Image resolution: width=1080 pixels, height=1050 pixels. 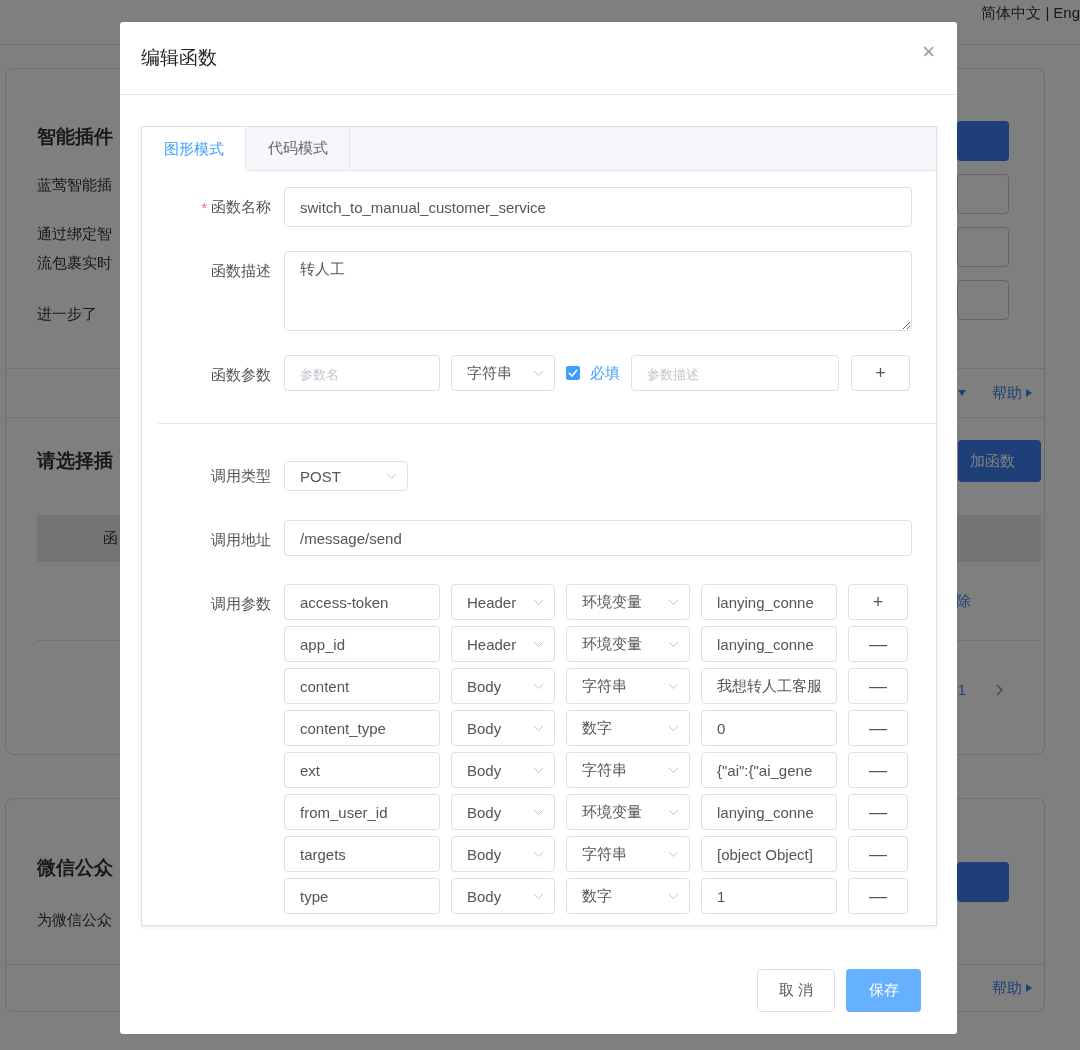 What do you see at coordinates (362, 896) in the screenshot?
I see `param-name-field: type` at bounding box center [362, 896].